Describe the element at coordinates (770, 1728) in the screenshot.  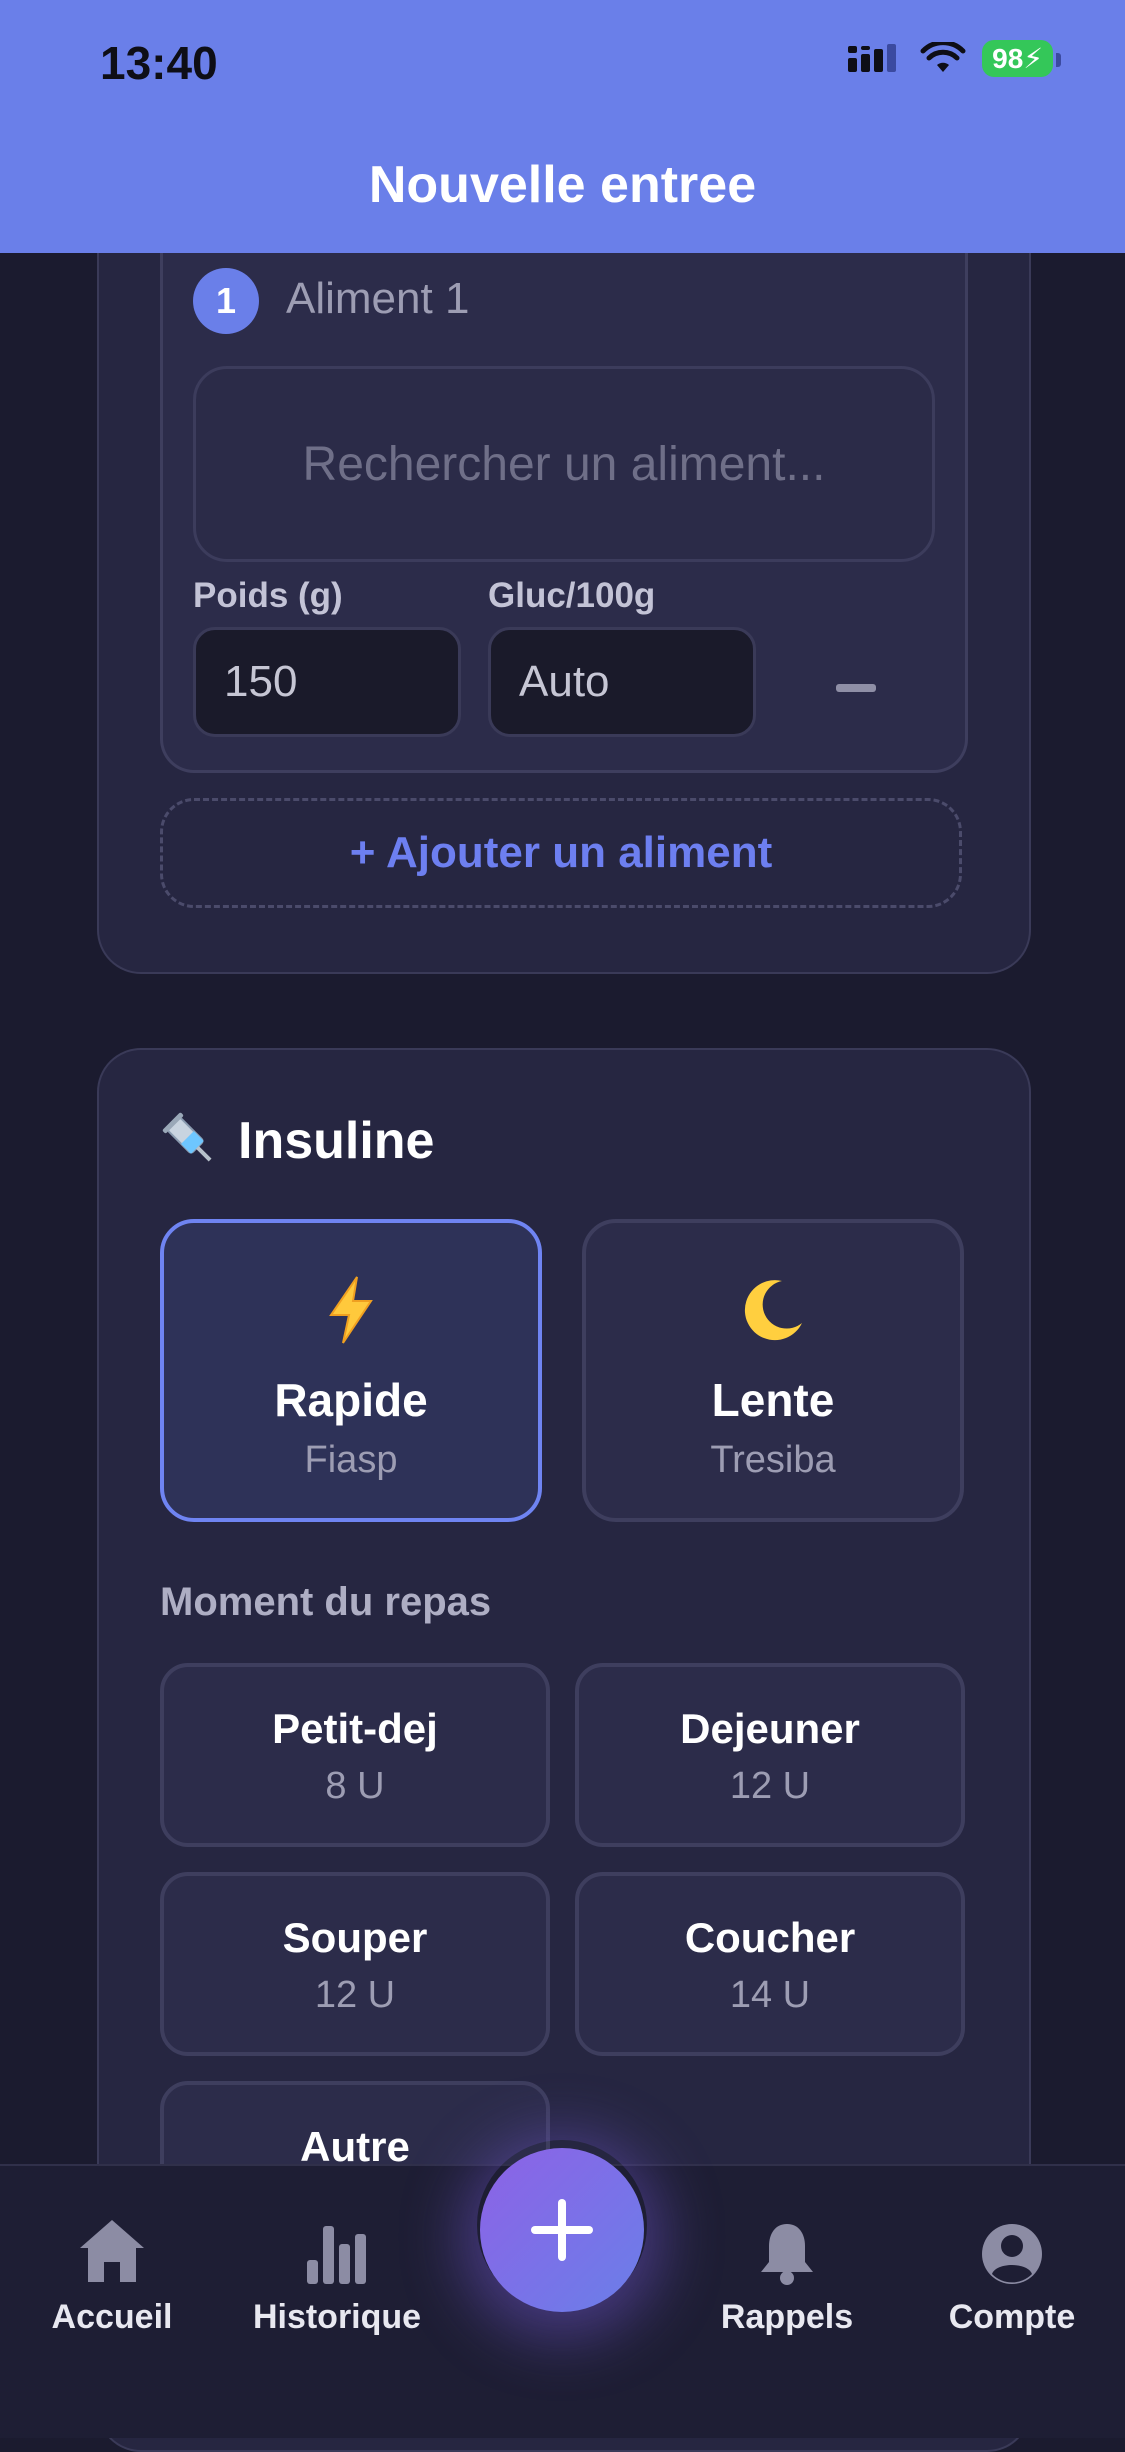
I see `meal-name: Dejeuner` at that location.